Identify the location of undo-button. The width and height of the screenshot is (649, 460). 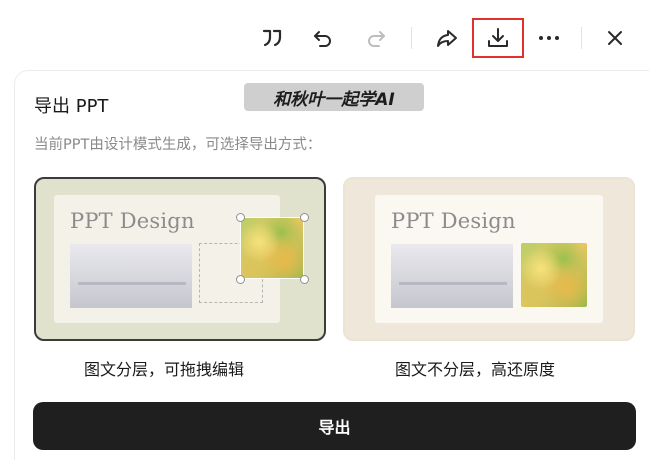
(323, 38).